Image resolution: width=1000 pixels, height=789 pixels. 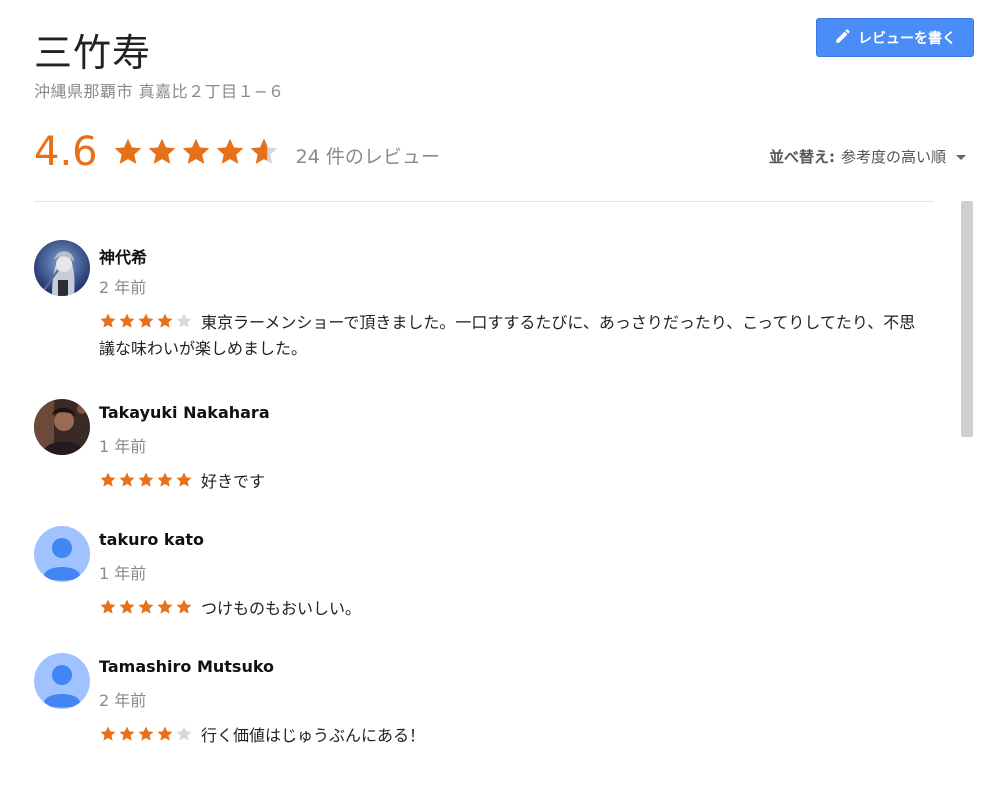 What do you see at coordinates (159, 91) in the screenshot?
I see `place-address: 沖縄県那覇市 真嘉比２丁目１−６` at bounding box center [159, 91].